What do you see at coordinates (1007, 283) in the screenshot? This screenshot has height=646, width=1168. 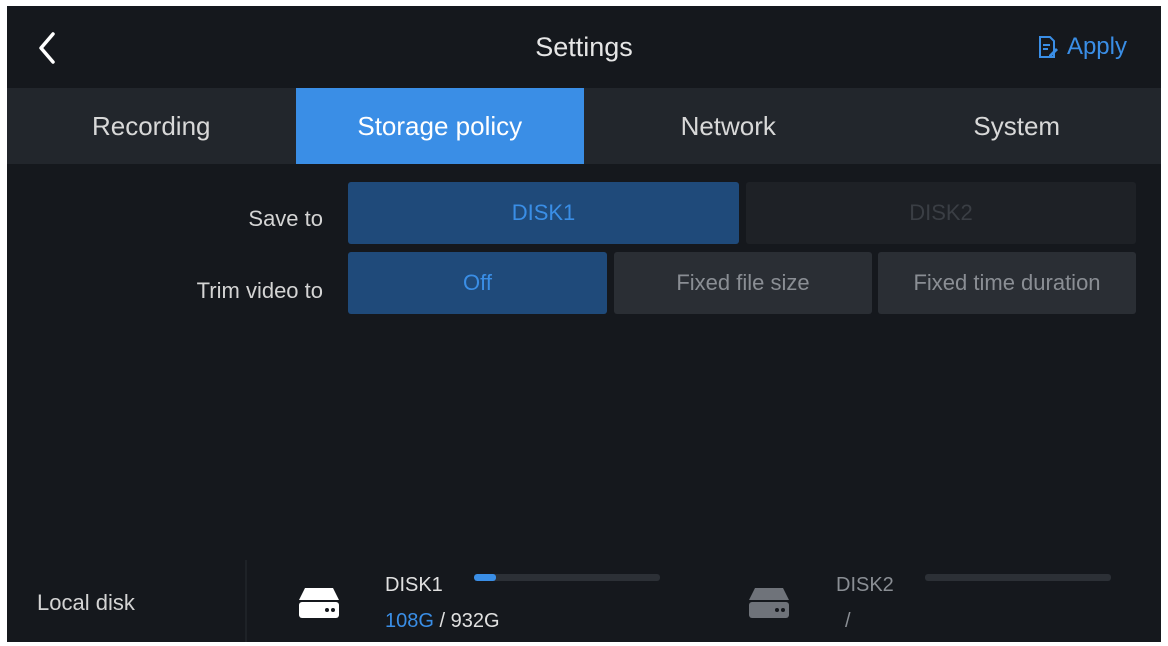 I see `trim-fixed-time-duration-option: Fixed time duration` at bounding box center [1007, 283].